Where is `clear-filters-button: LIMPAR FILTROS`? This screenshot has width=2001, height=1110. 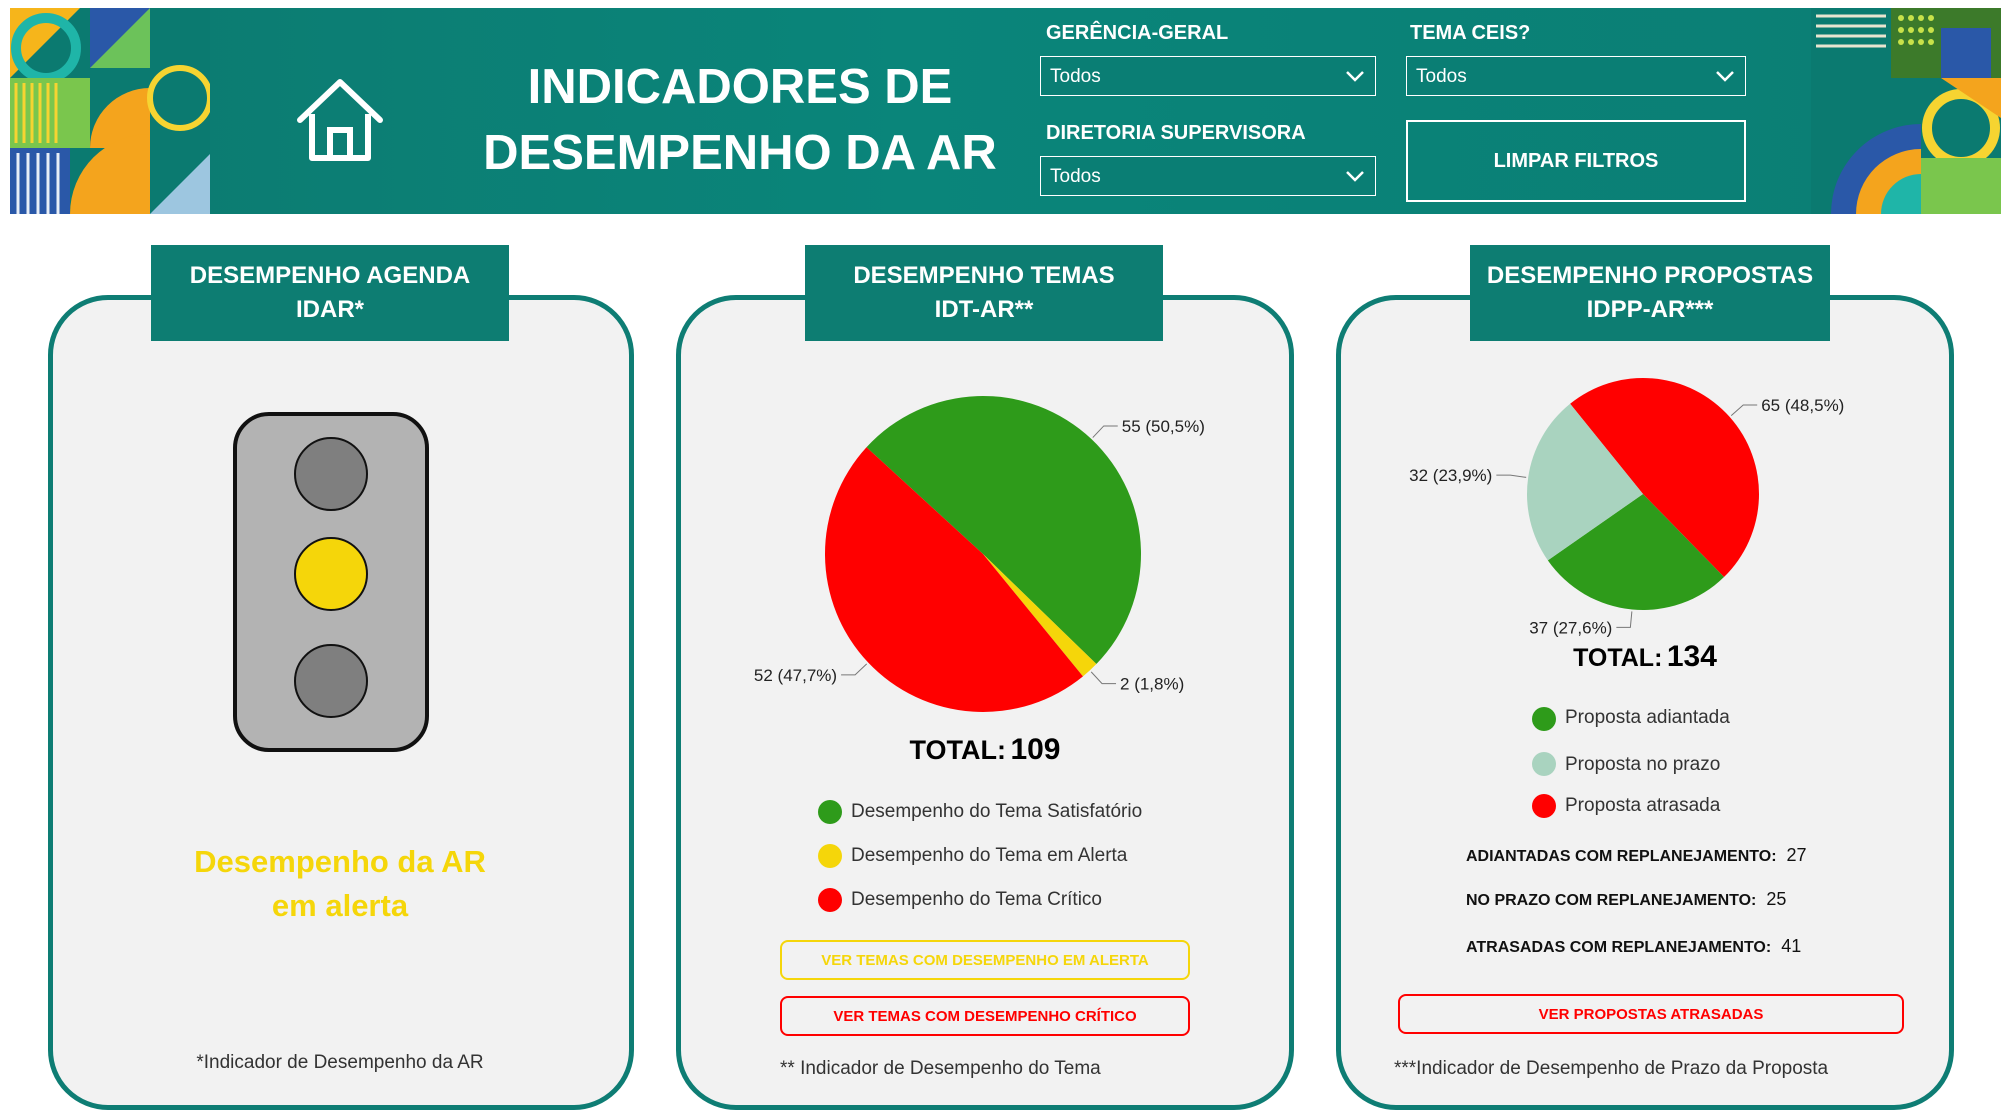 clear-filters-button: LIMPAR FILTROS is located at coordinates (1576, 161).